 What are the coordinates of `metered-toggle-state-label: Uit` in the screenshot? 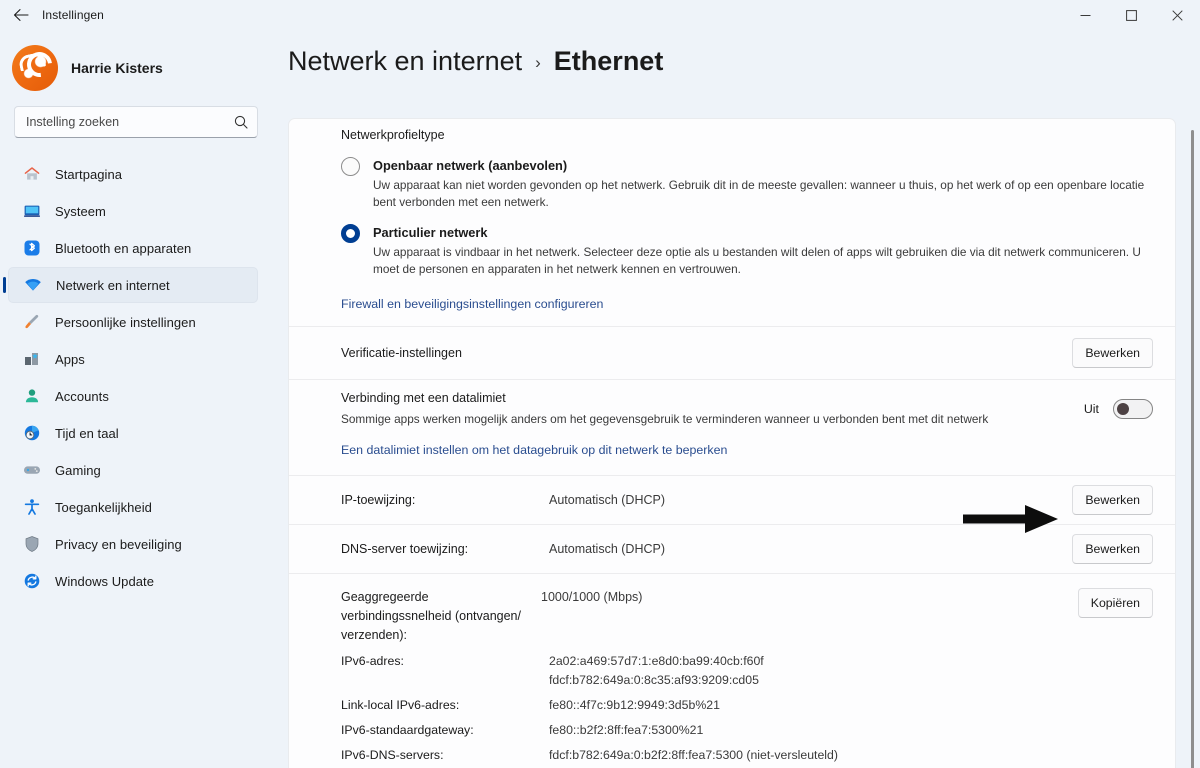 It's located at (1091, 408).